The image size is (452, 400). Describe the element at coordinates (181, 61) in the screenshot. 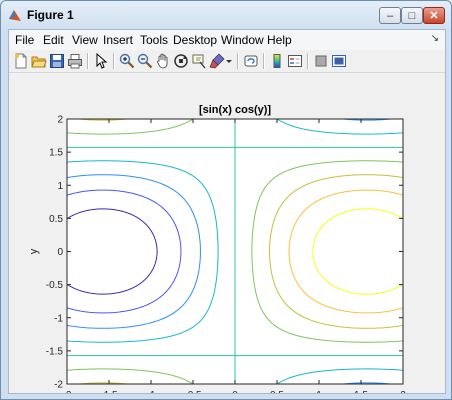

I see `rotate-3d-icon` at that location.